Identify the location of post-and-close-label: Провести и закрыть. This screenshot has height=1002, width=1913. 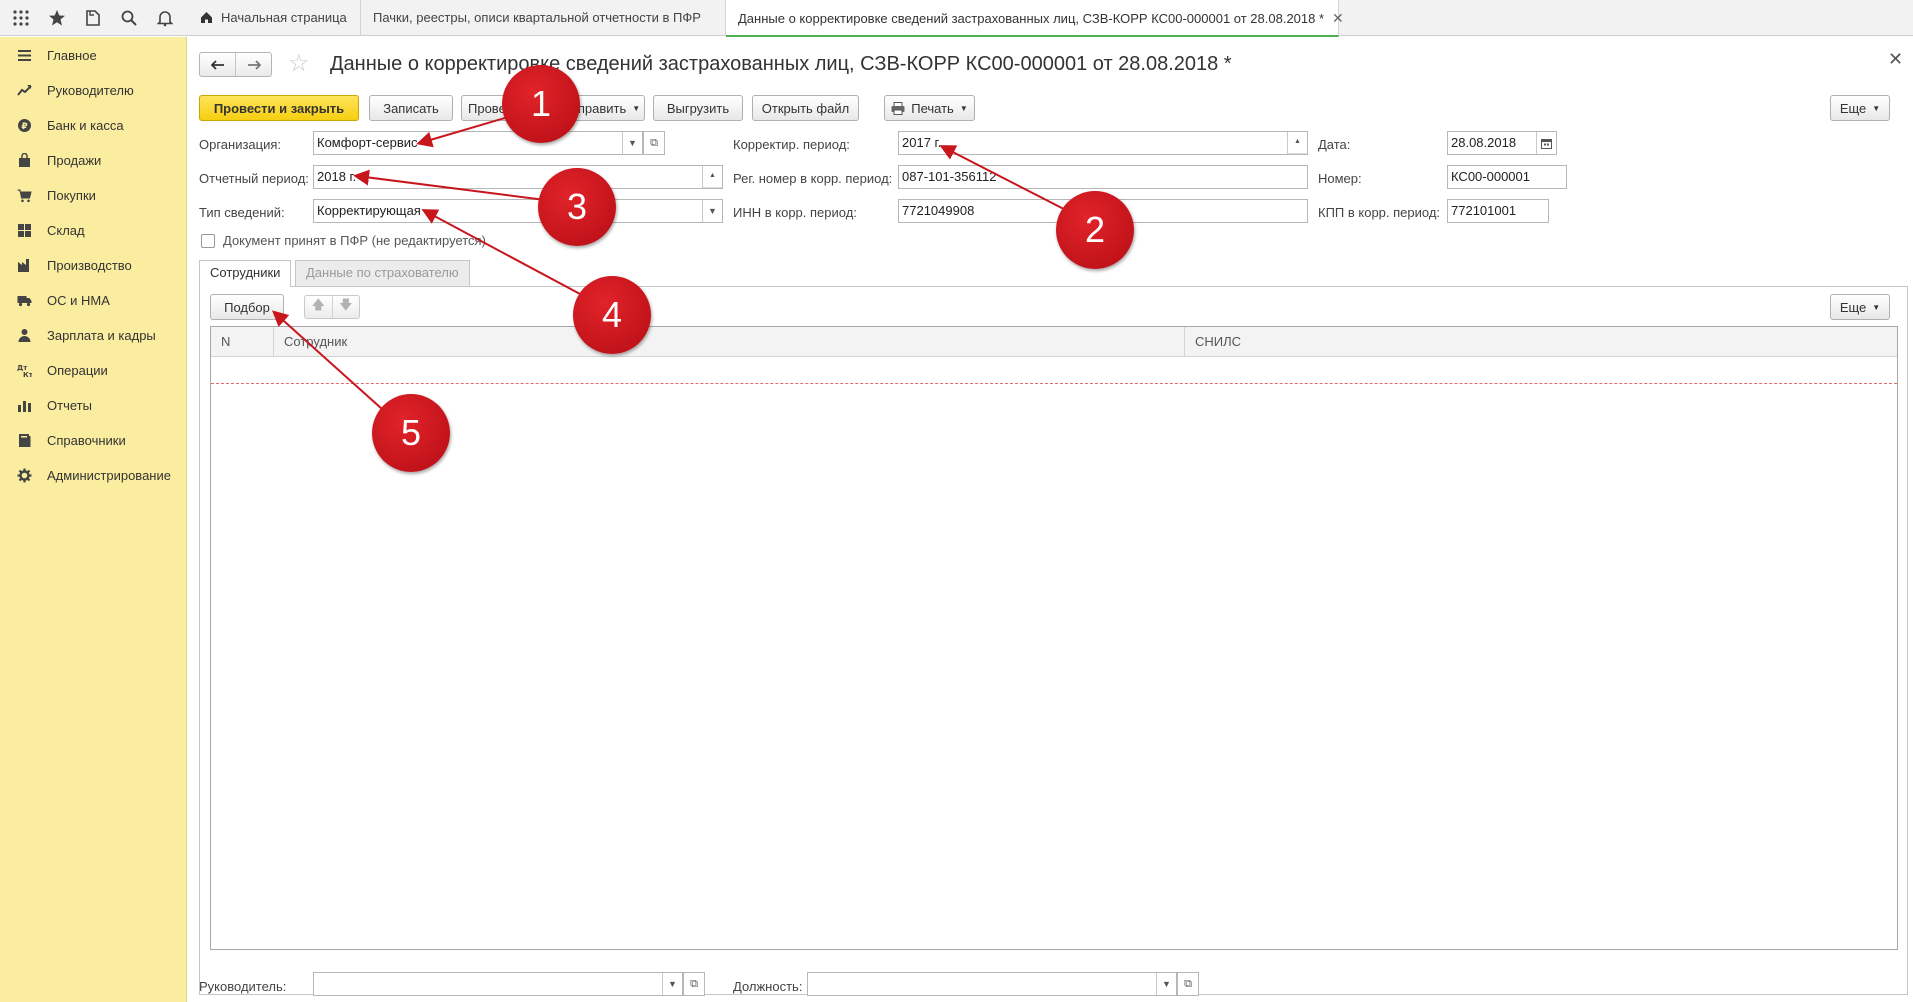
(279, 108).